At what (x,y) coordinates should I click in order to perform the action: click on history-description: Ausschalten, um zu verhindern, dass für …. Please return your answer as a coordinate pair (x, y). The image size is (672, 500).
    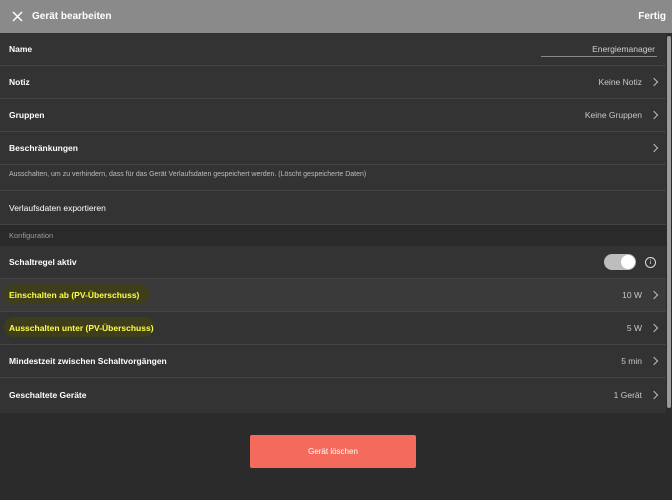
    Looking at the image, I should click on (333, 178).